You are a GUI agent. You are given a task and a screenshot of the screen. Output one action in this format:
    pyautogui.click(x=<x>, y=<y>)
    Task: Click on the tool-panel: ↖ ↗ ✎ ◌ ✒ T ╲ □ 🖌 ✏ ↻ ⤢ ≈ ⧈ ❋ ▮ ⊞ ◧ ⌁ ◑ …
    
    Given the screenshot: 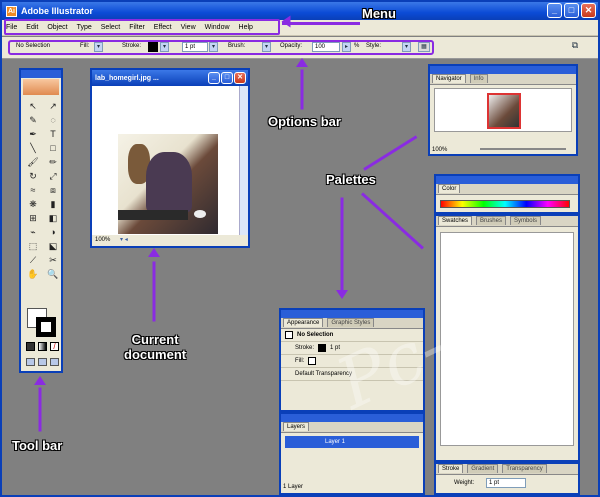 What is the action you would take?
    pyautogui.click(x=41, y=220)
    